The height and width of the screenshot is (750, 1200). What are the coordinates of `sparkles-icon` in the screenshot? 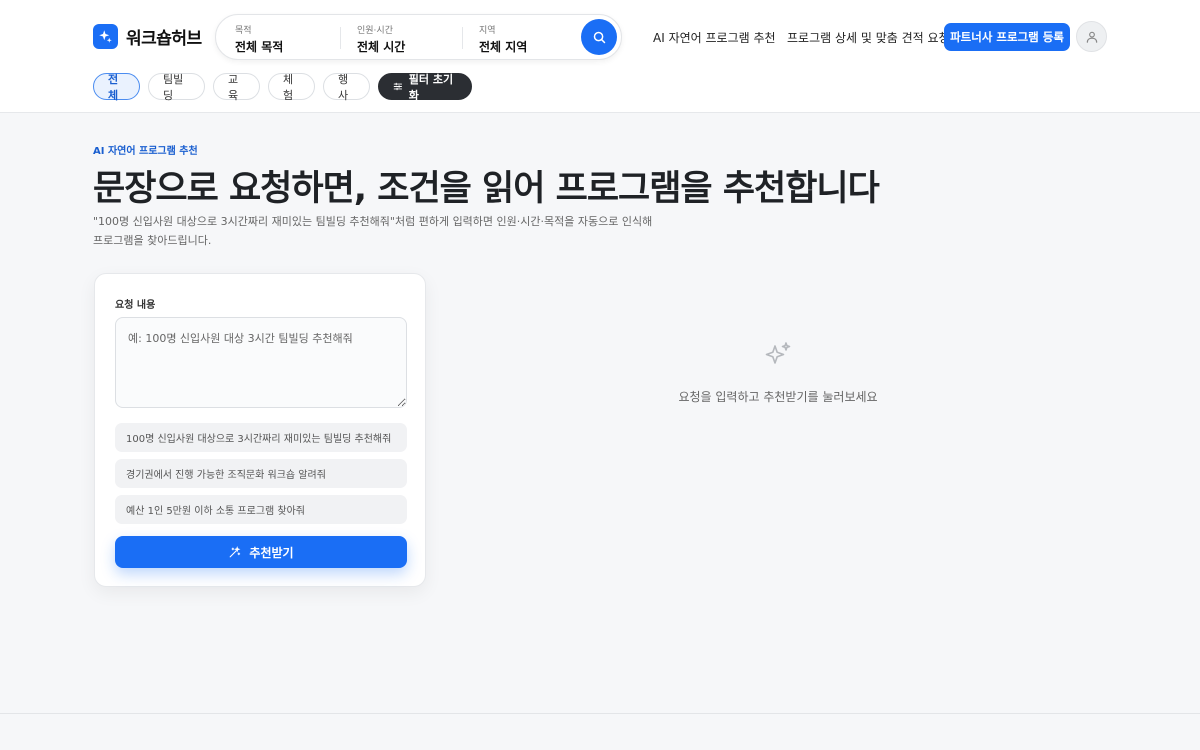 It's located at (778, 353).